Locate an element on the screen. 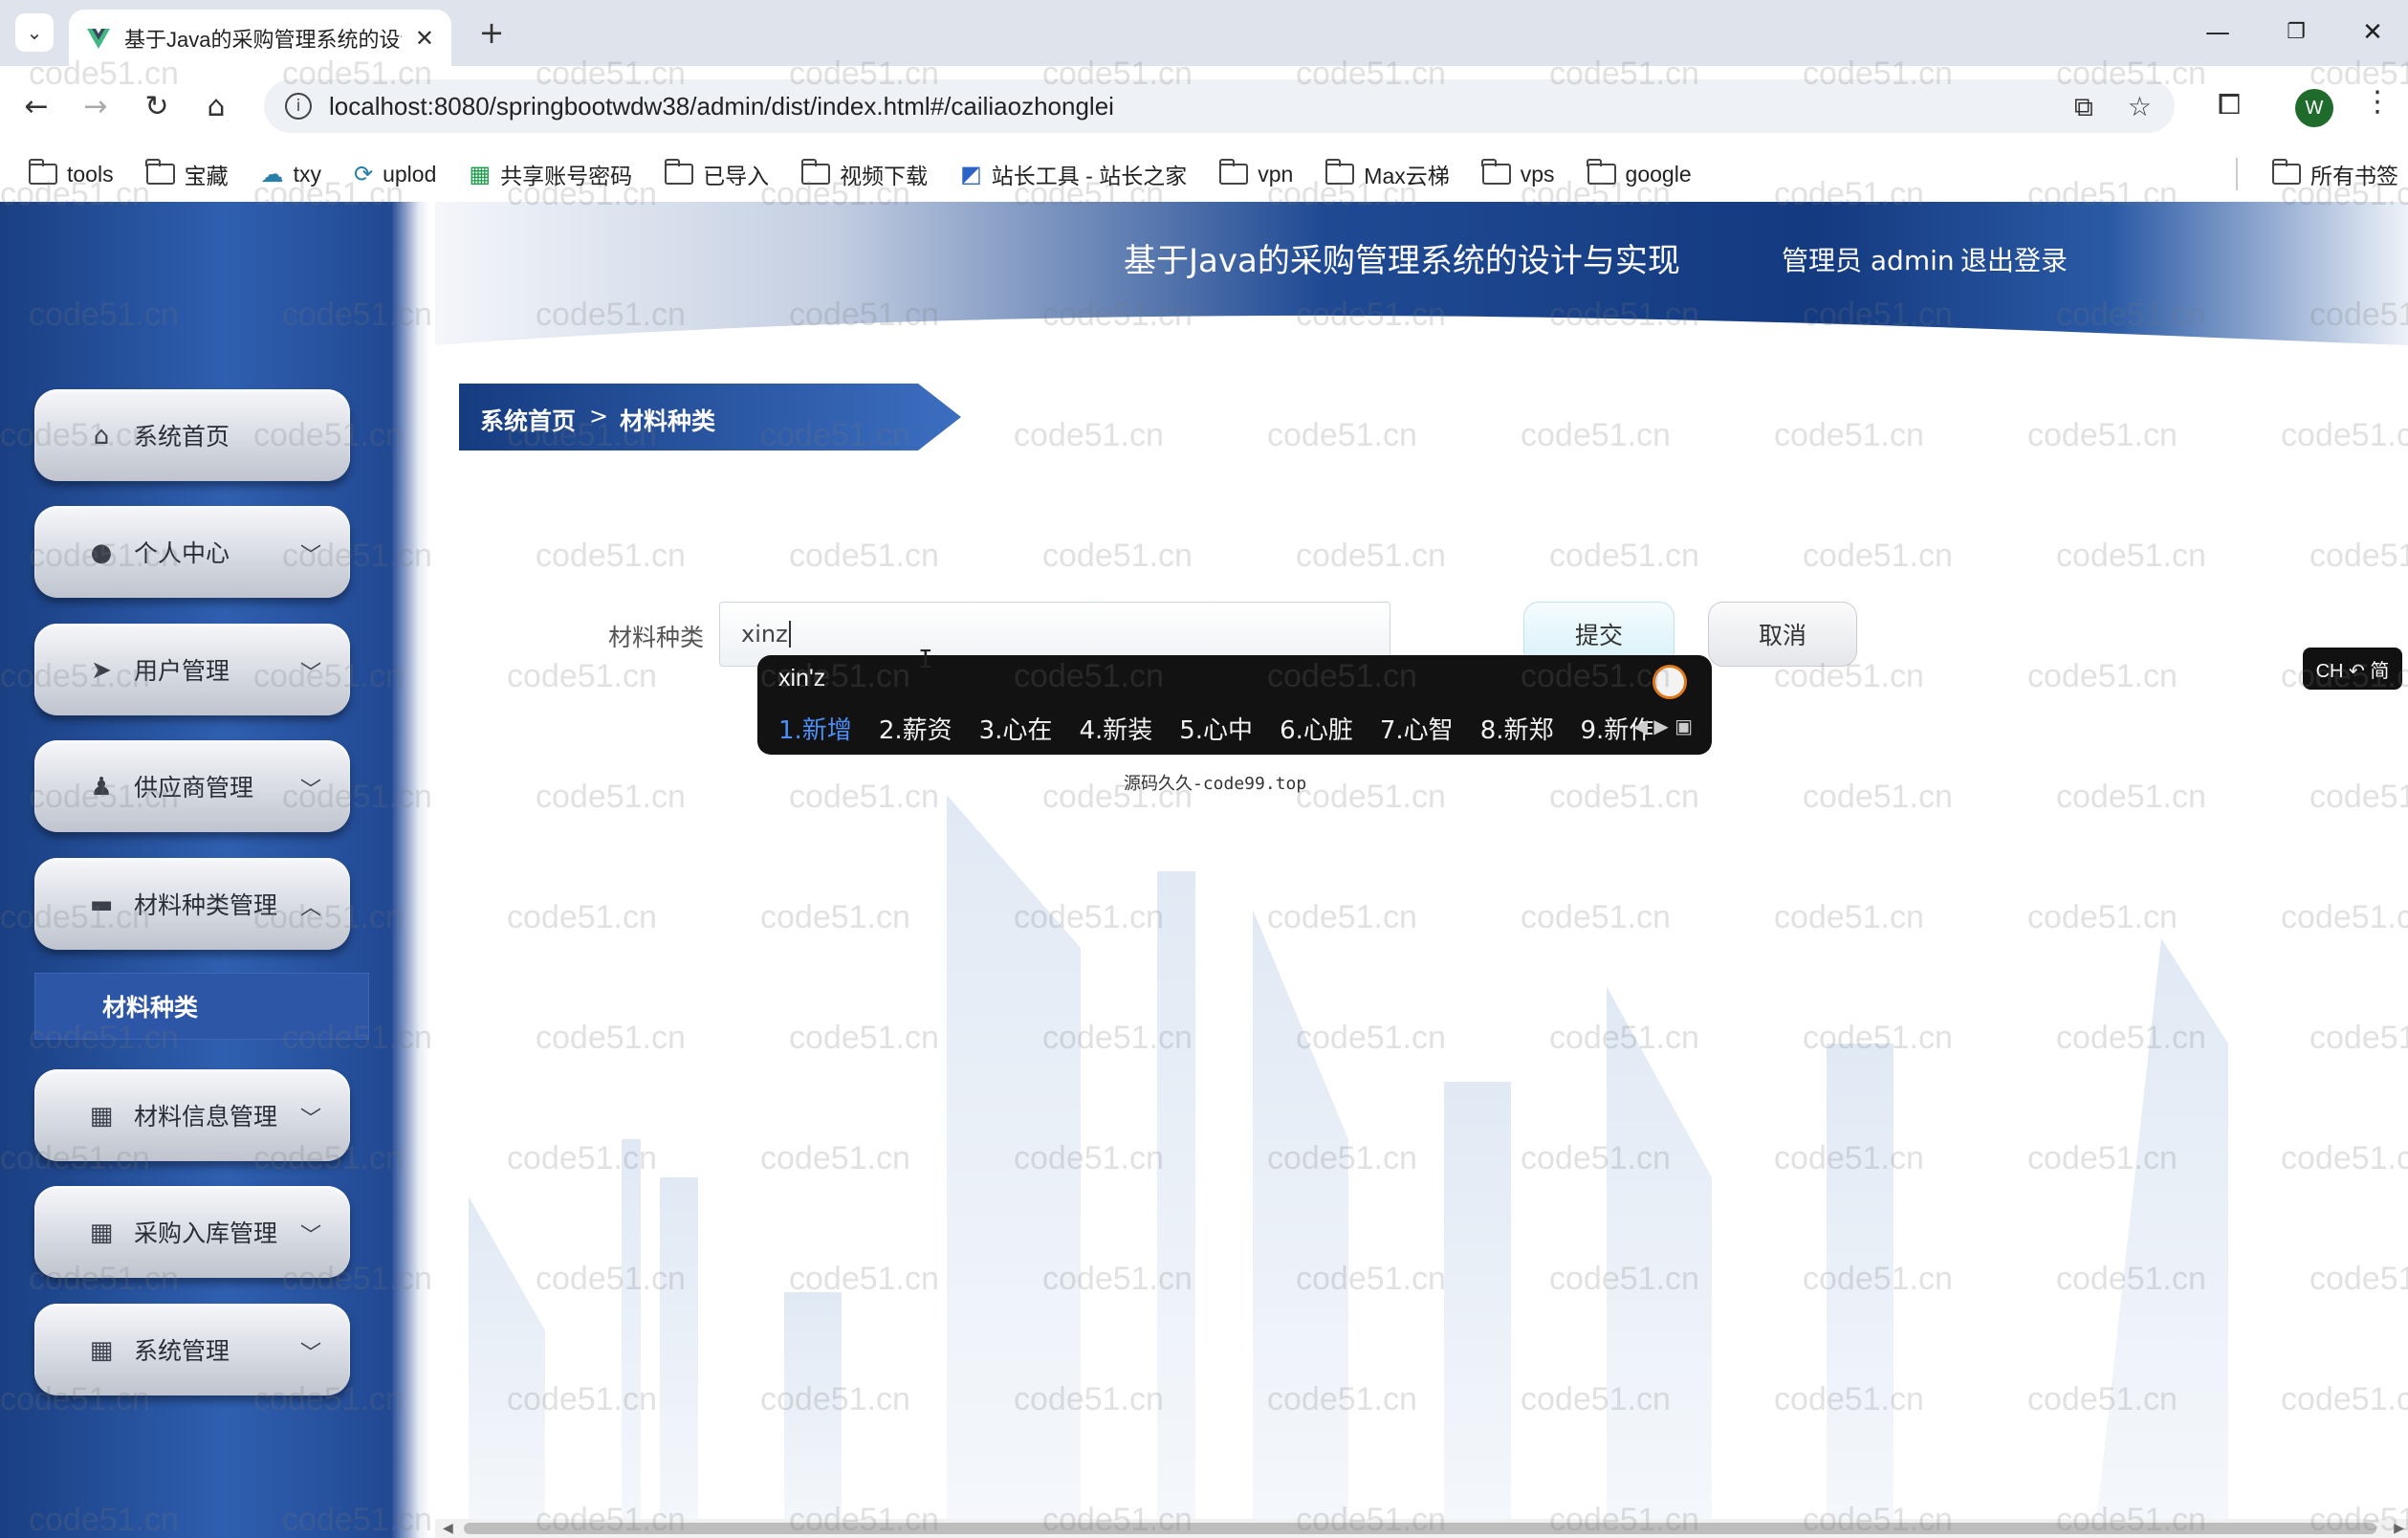 The height and width of the screenshot is (1538, 2408). breadcrumb: 系统首页 > 材料种类 is located at coordinates (710, 417).